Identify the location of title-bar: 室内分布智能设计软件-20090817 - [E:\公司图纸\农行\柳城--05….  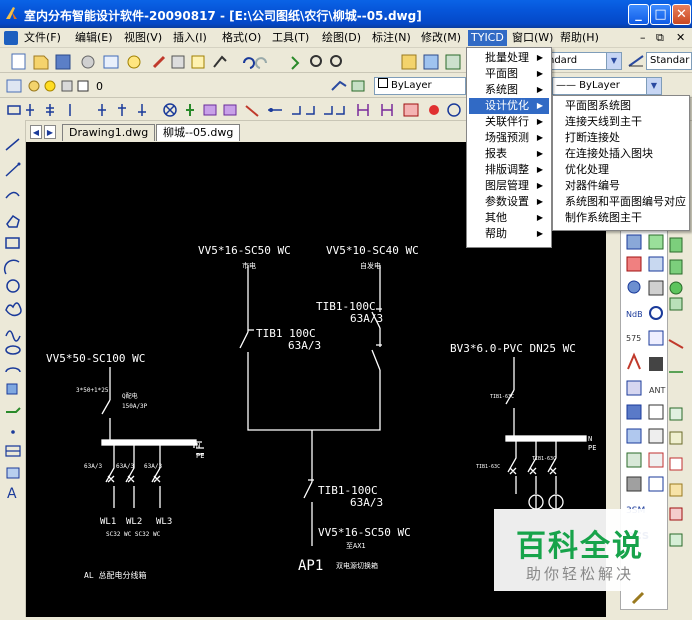
(346, 14).